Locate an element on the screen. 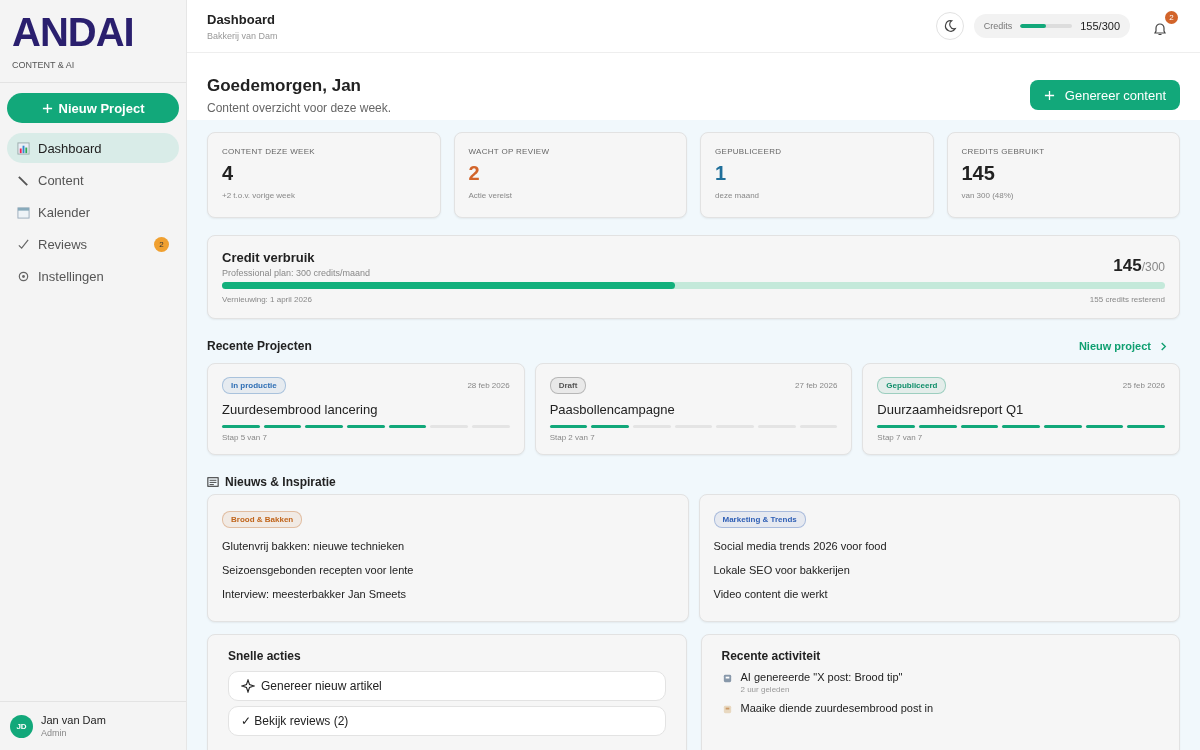  activity-time: 2 uur geleden is located at coordinates (765, 689).